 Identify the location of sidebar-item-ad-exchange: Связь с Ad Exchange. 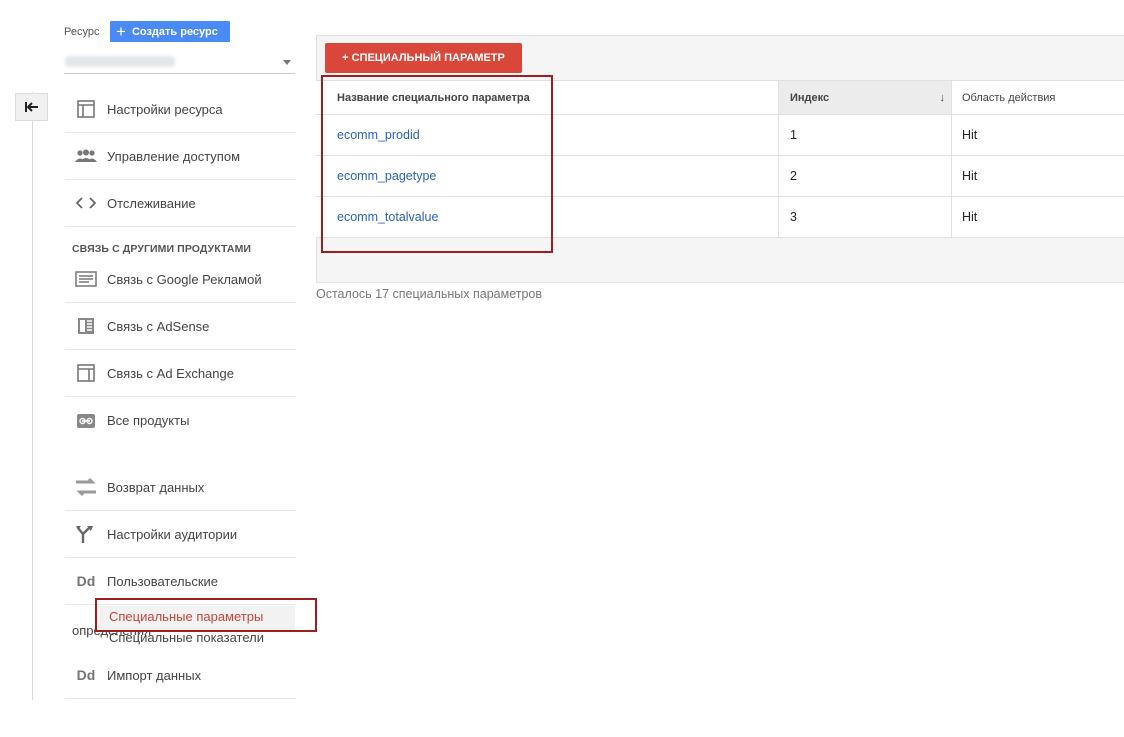
(180, 373).